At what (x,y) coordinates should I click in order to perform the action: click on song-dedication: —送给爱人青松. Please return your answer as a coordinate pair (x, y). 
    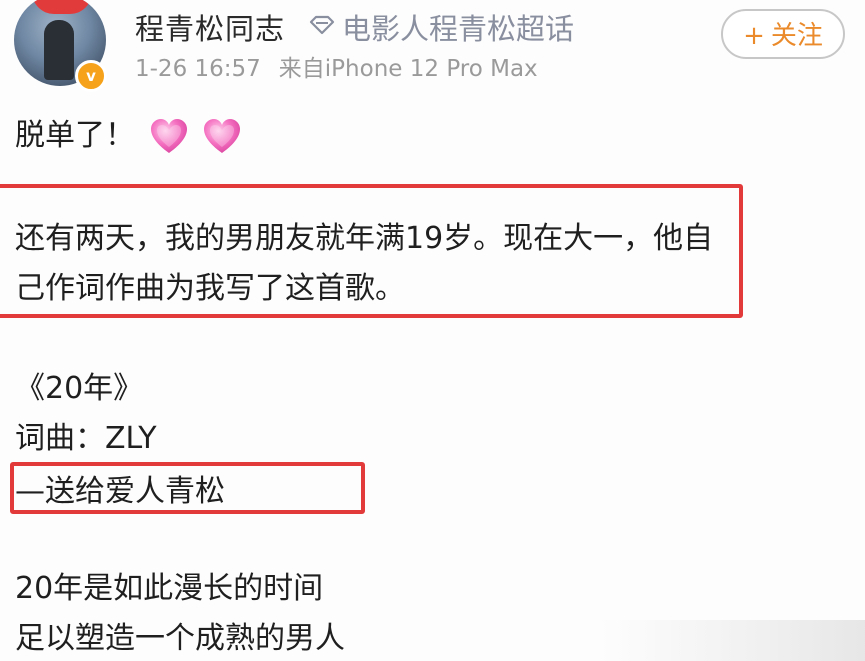
    Looking at the image, I should click on (120, 491).